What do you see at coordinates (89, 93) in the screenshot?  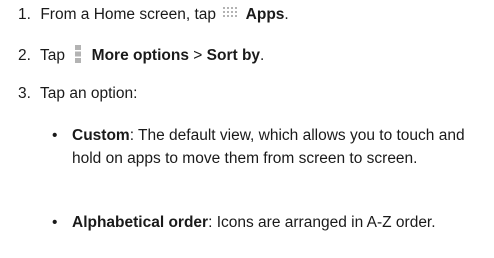 I see `step-text: Tap an option:` at bounding box center [89, 93].